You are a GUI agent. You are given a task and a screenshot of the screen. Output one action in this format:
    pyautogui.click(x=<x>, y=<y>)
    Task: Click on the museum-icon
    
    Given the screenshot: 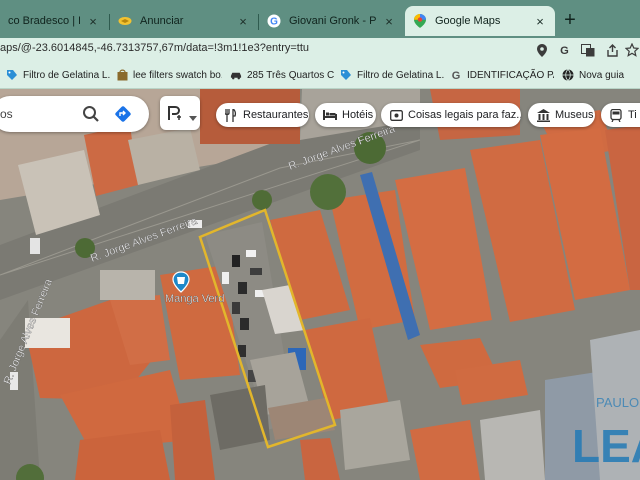 What is the action you would take?
    pyautogui.click(x=543, y=115)
    